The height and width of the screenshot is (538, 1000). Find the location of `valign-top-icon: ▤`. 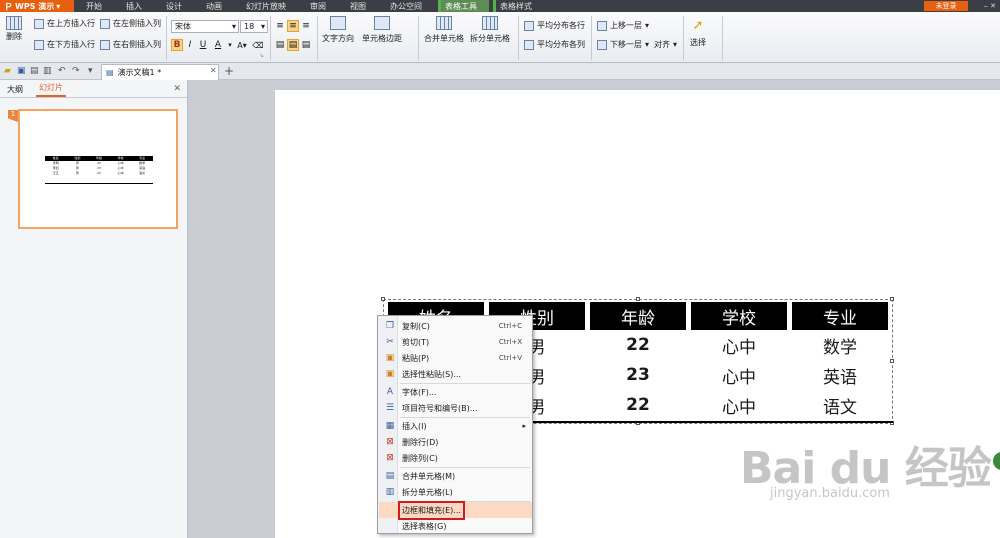

valign-top-icon: ▤ is located at coordinates (280, 45).